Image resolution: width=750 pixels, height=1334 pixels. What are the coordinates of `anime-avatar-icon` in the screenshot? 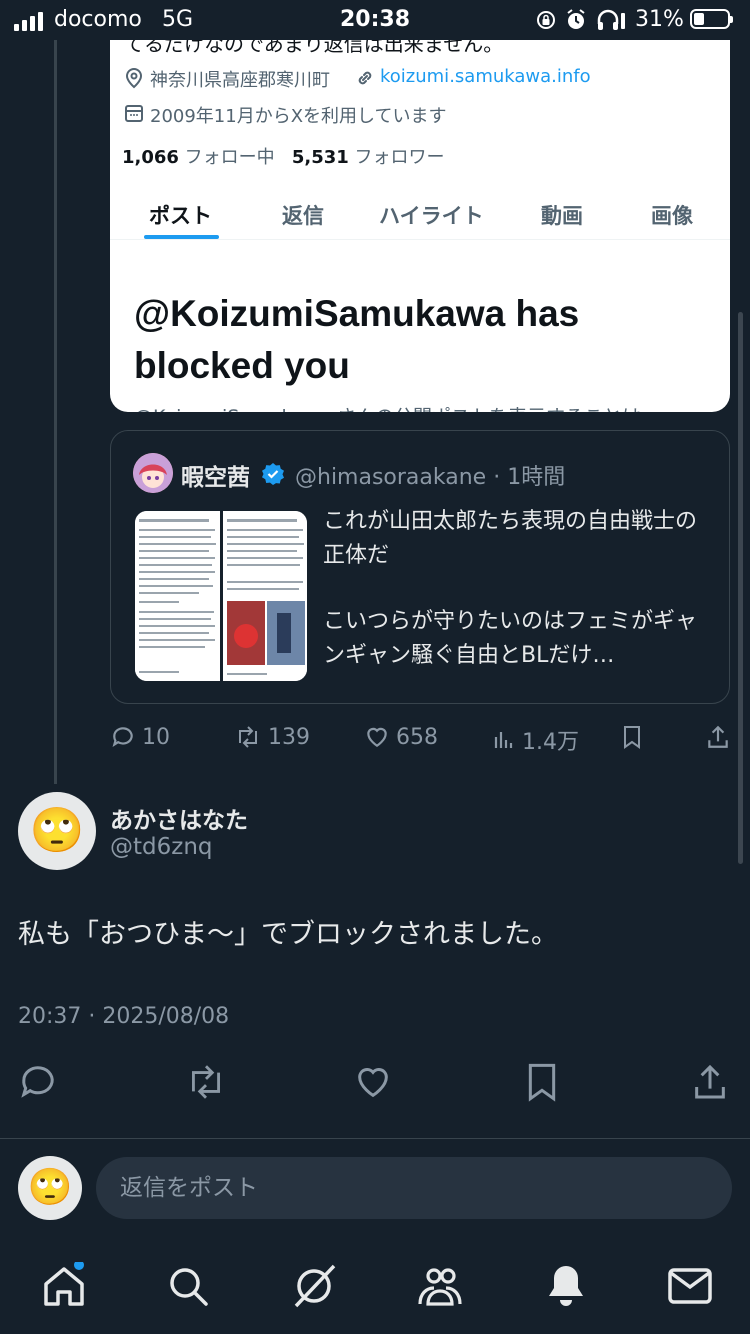 It's located at (153, 473).